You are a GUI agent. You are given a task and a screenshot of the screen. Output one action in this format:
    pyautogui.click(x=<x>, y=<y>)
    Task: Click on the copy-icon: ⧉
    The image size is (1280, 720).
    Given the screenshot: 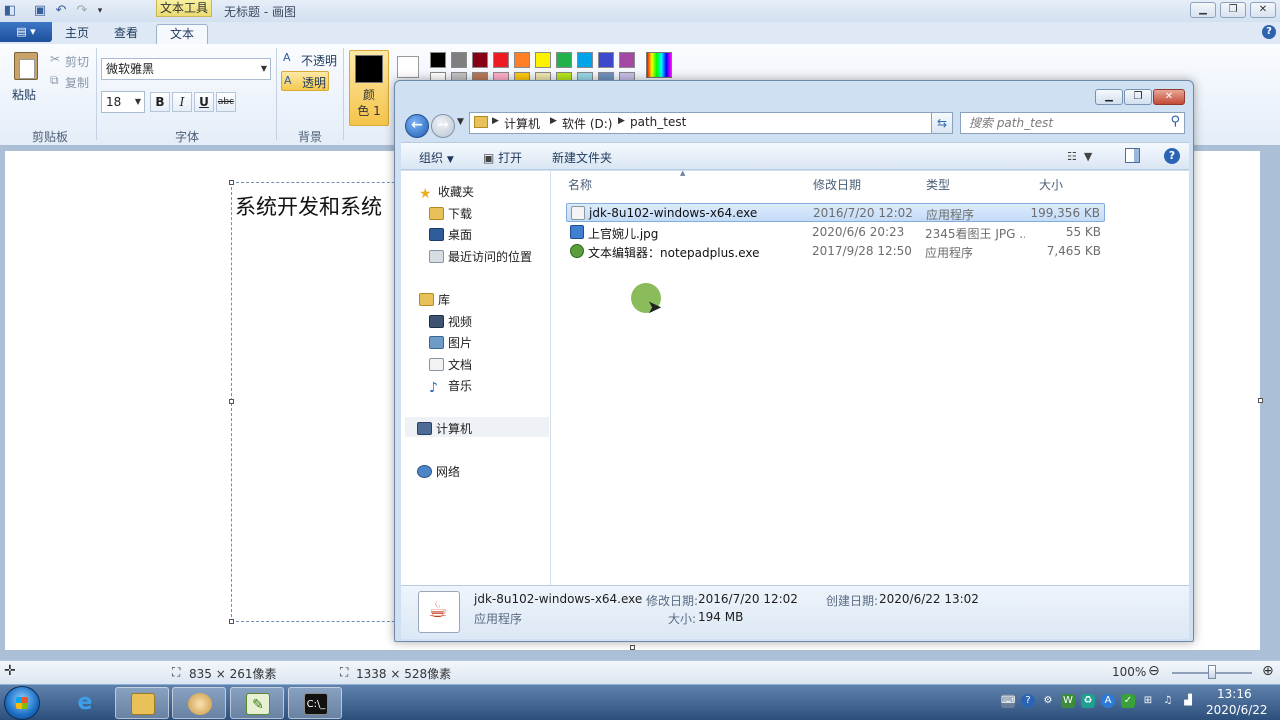 What is the action you would take?
    pyautogui.click(x=54, y=80)
    